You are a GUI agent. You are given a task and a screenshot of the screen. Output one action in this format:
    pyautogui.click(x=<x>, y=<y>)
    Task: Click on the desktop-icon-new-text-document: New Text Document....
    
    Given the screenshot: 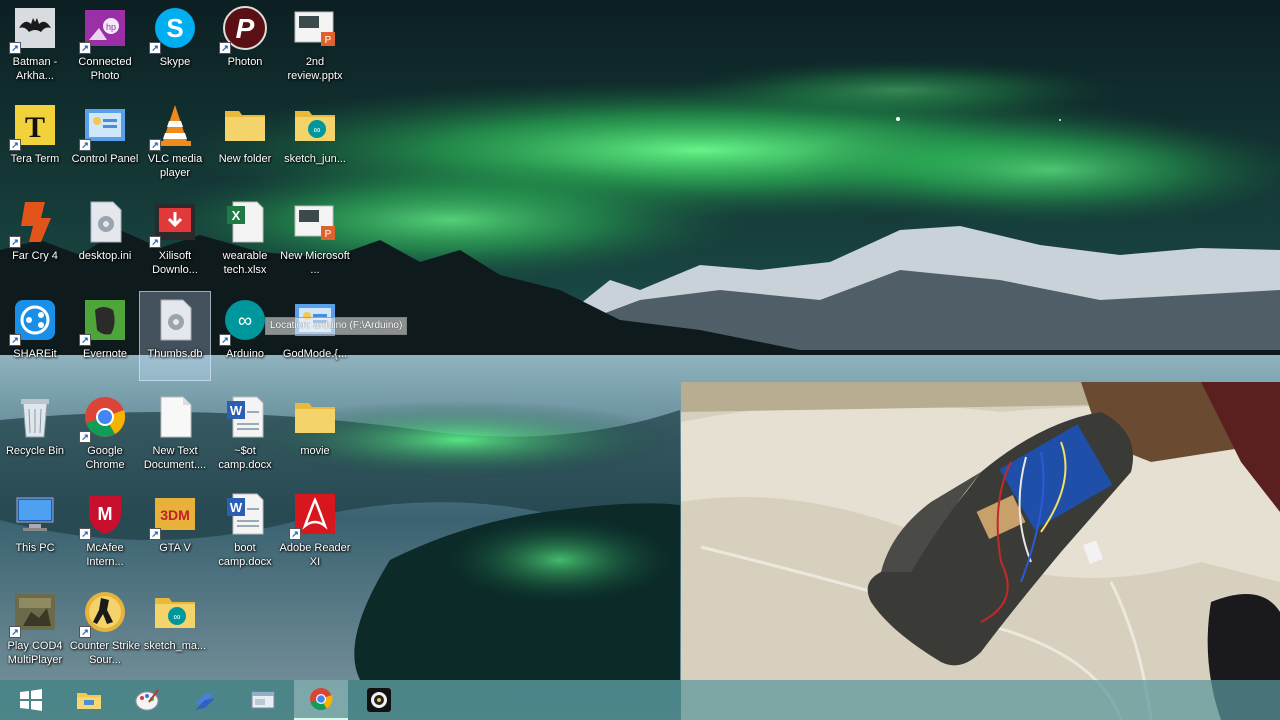 What is the action you would take?
    pyautogui.click(x=175, y=433)
    